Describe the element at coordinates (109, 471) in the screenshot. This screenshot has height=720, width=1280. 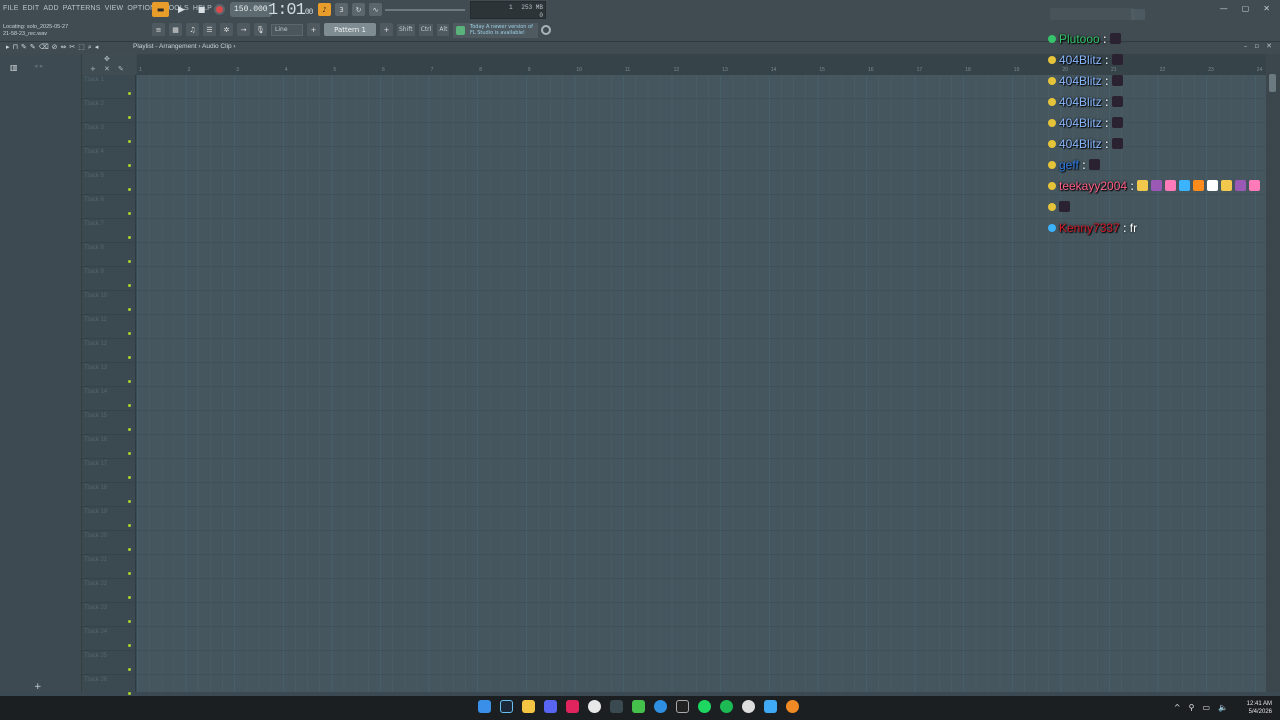
I see `track-header: Track 17` at that location.